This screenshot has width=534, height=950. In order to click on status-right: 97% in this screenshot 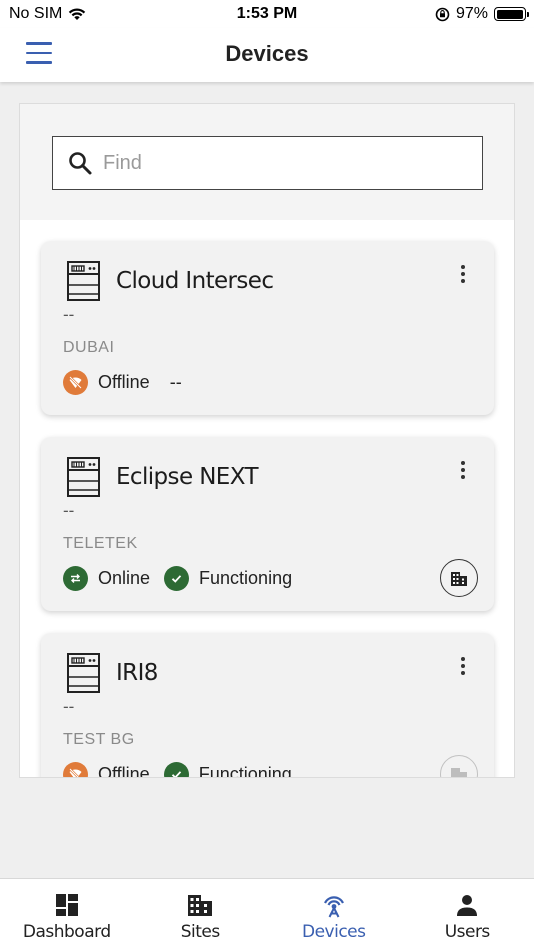, I will do `click(482, 14)`.